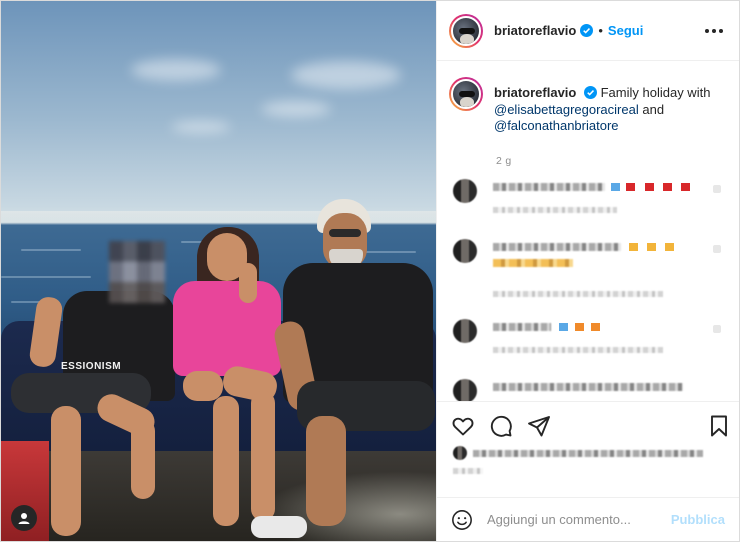 This screenshot has height=542, width=740. What do you see at coordinates (463, 426) in the screenshot?
I see `heart-icon` at bounding box center [463, 426].